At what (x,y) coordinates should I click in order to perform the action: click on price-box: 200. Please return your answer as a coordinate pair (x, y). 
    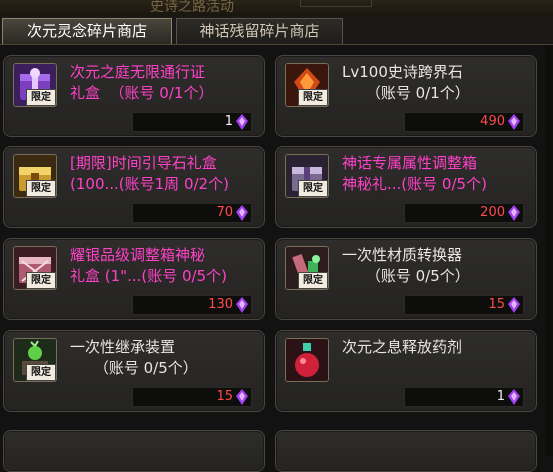
    Looking at the image, I should click on (464, 213).